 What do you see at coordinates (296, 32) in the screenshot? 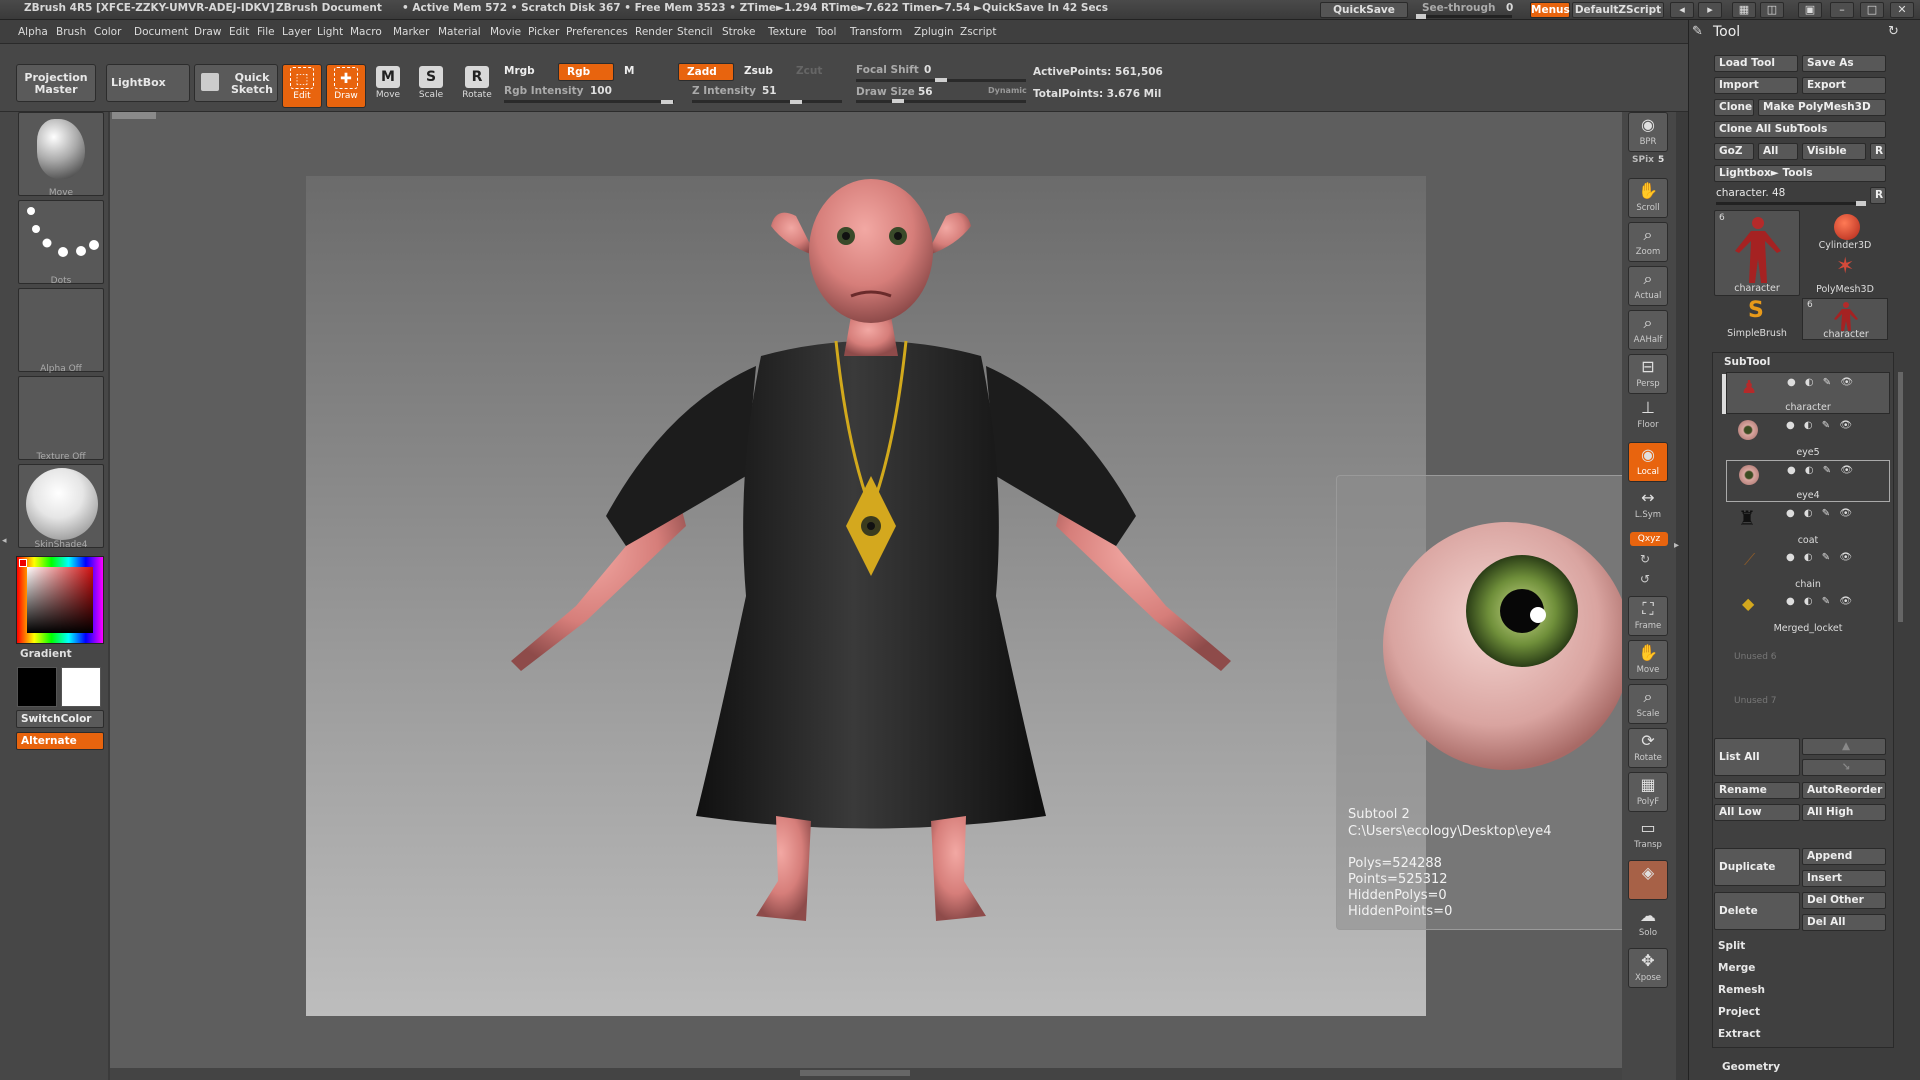
I see `menu-layer: Layer` at bounding box center [296, 32].